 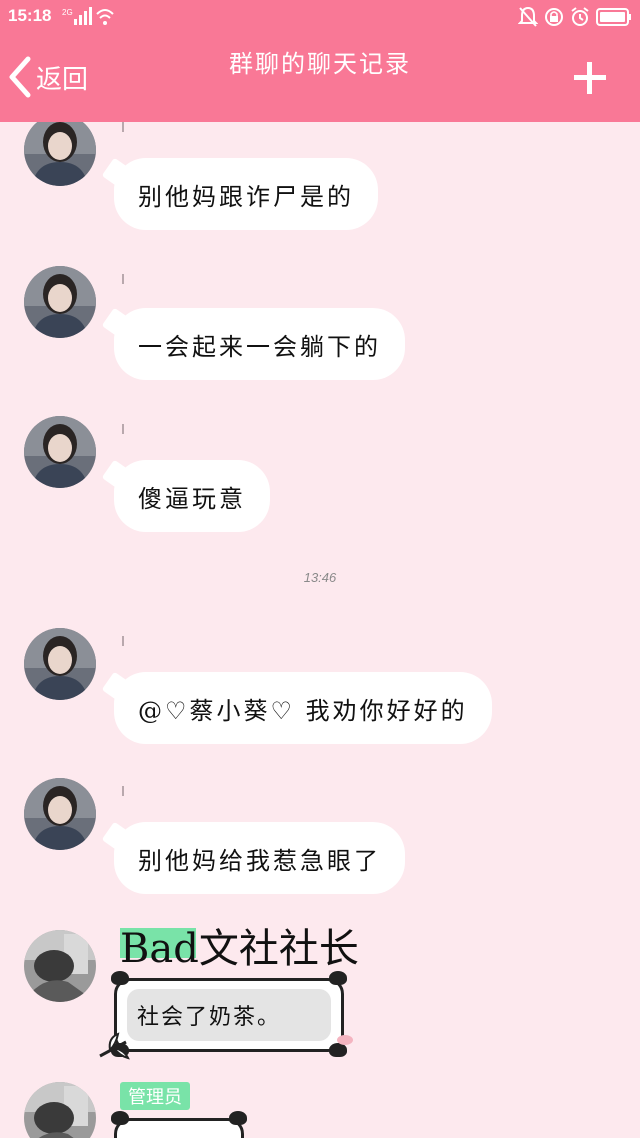 I want to click on mute-icon, so click(x=528, y=16).